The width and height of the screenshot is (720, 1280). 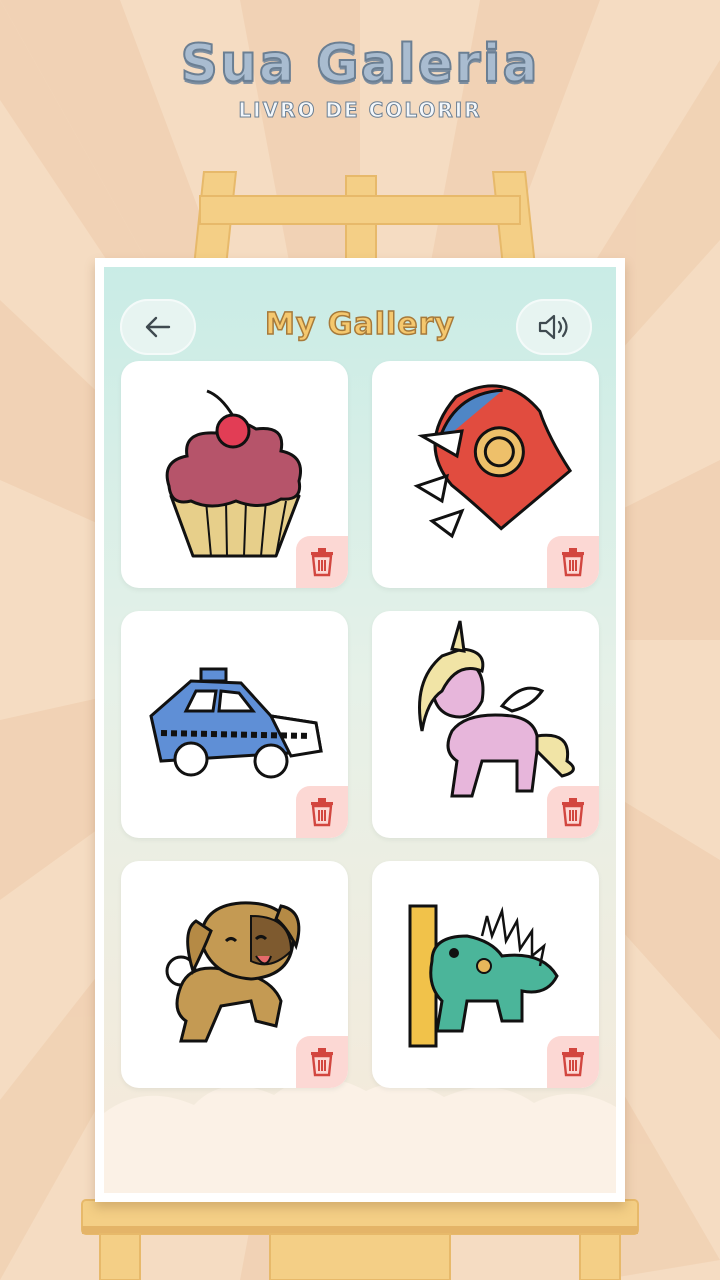 What do you see at coordinates (485, 974) in the screenshot?
I see `gallery-item-iguana` at bounding box center [485, 974].